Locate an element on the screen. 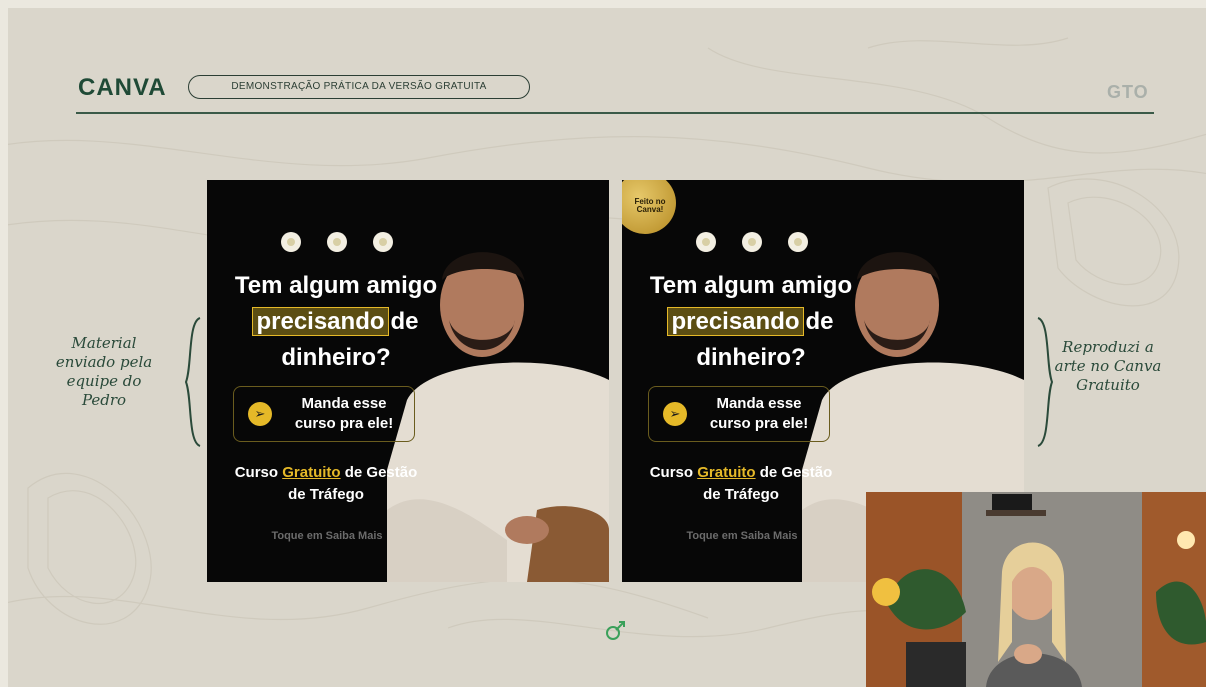 This screenshot has width=1206, height=687. presenter-video is located at coordinates (1036, 589).